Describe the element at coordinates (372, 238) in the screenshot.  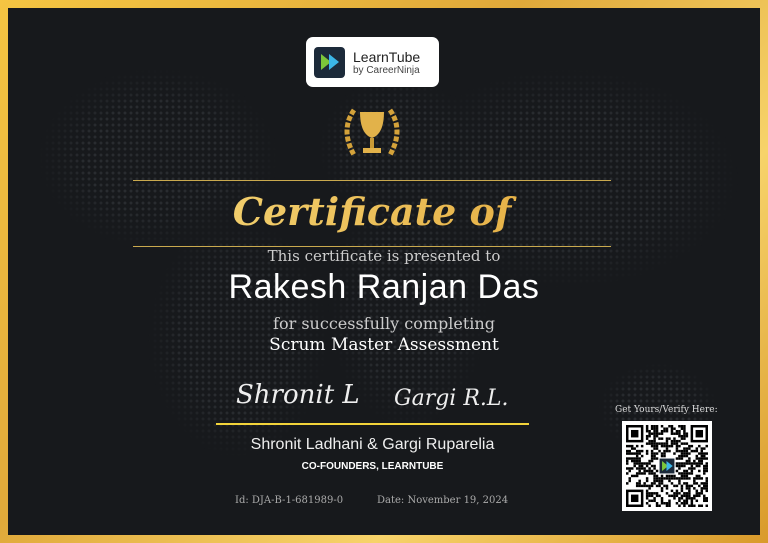
I see `certificate-title: Certificate of Completion` at that location.